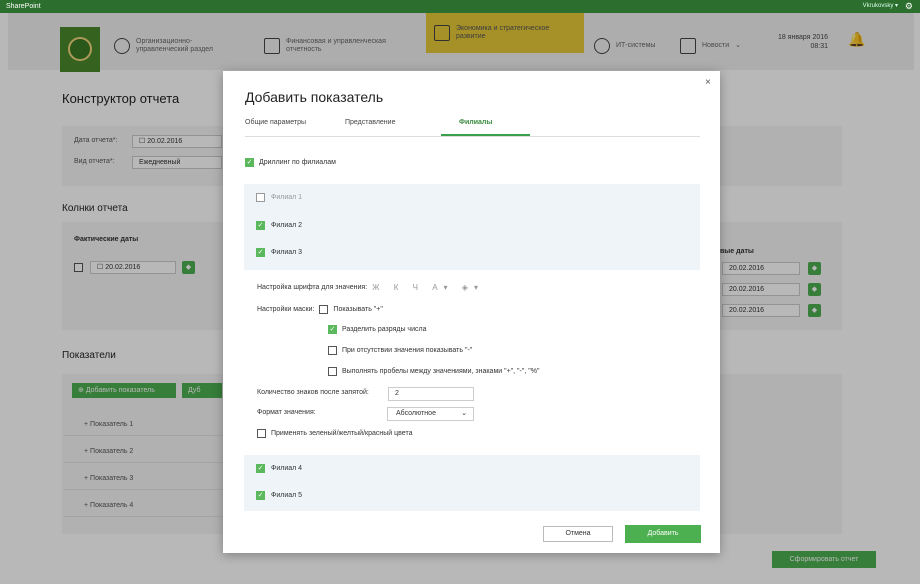  I want to click on tab-branches: Филиалы, so click(475, 122).